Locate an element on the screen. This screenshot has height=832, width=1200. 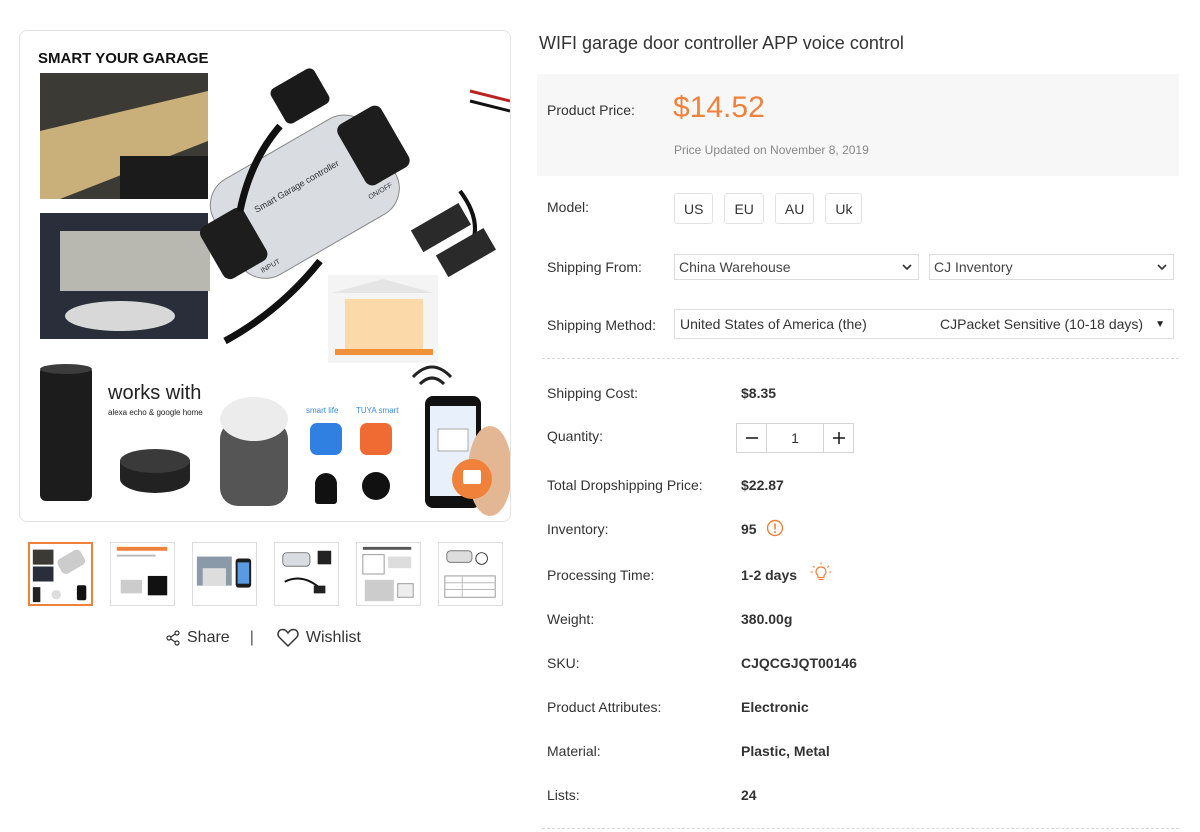
share-button: Share is located at coordinates (197, 638).